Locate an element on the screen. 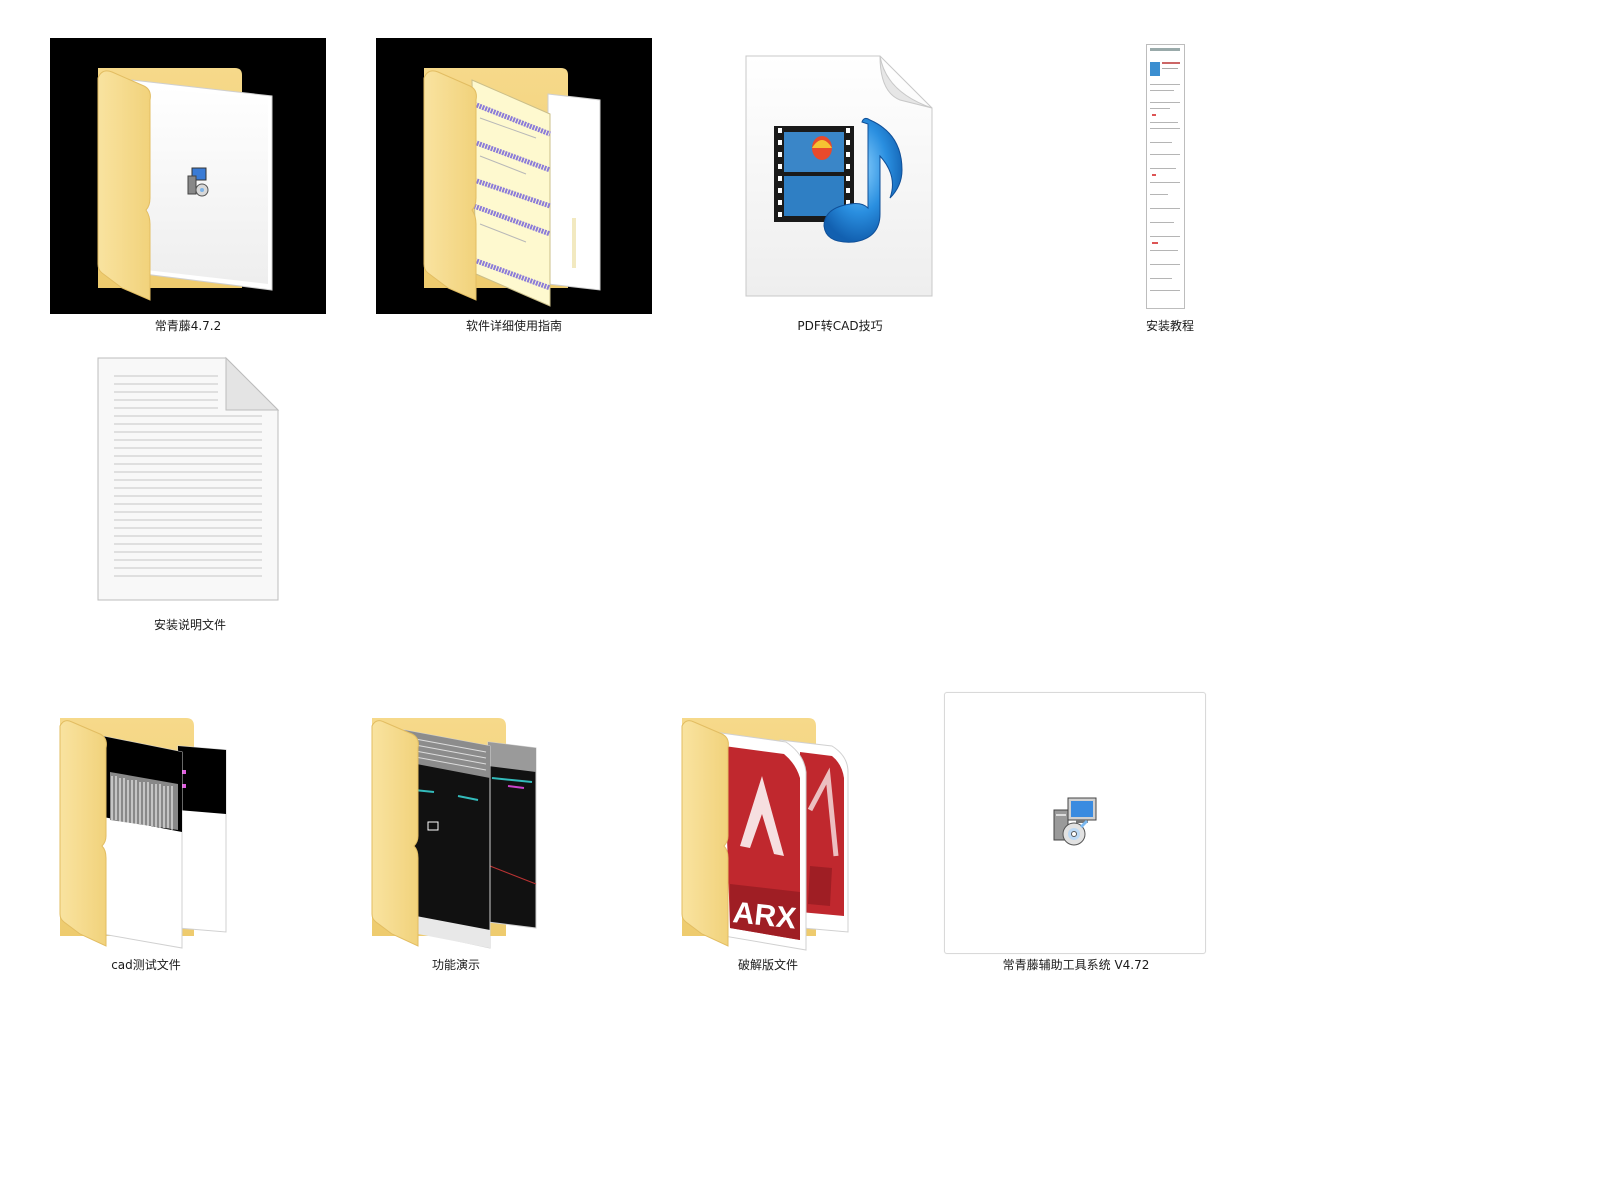 The height and width of the screenshot is (1200, 1600). long-document-thumbnail-icon is located at coordinates (1166, 177).